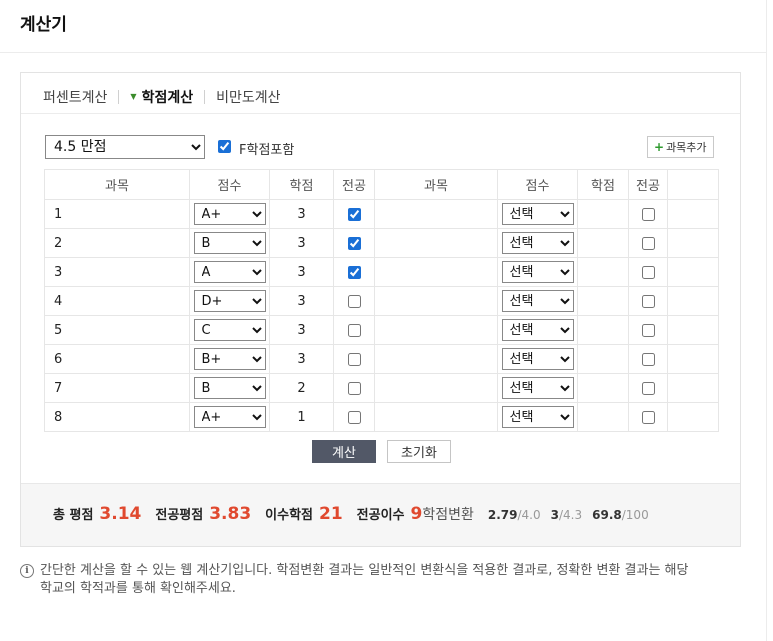  Describe the element at coordinates (117, 330) in the screenshot. I see `subject-cell: 5` at that location.